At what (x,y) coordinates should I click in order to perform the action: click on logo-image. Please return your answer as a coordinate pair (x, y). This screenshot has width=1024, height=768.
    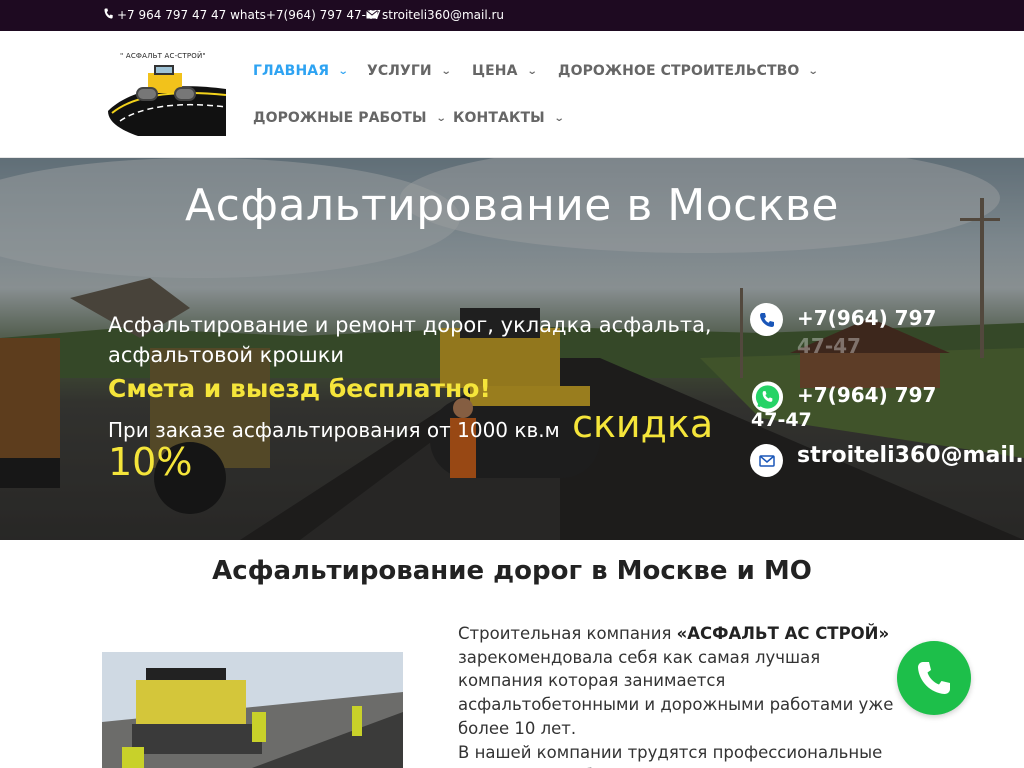
    Looking at the image, I should click on (167, 100).